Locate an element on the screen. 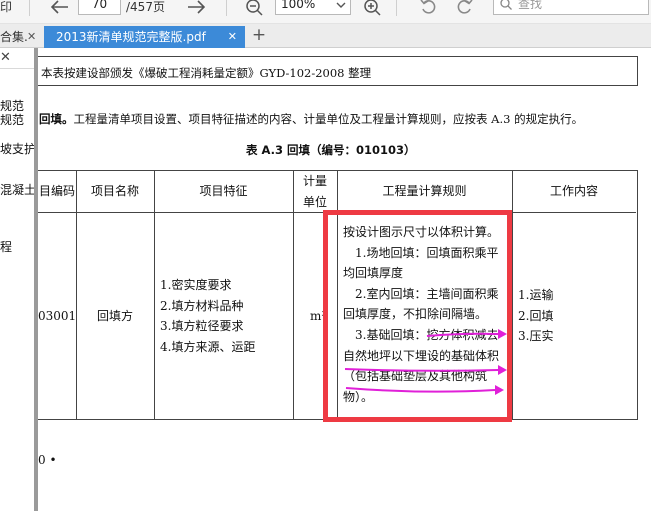 This screenshot has width=651, height=511. work-item: 3.压实 is located at coordinates (536, 336).